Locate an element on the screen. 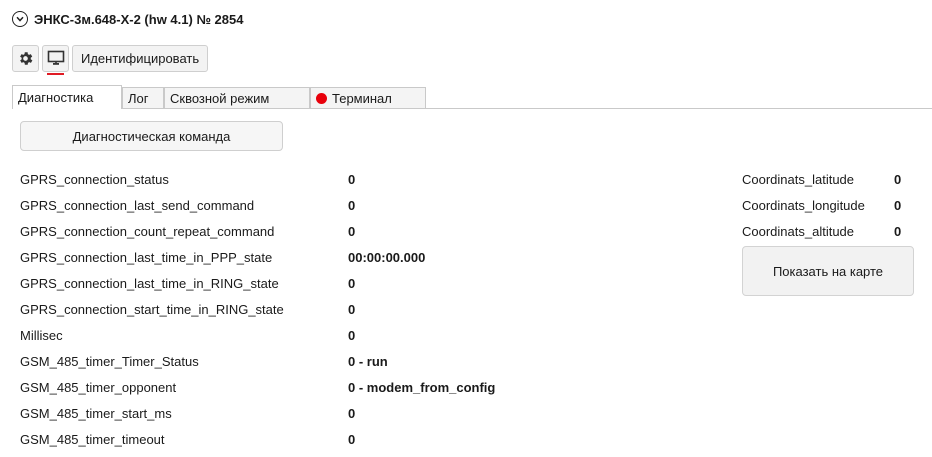 This screenshot has width=932, height=457. param-name: GSM_485_timer_Timer_Status is located at coordinates (109, 361).